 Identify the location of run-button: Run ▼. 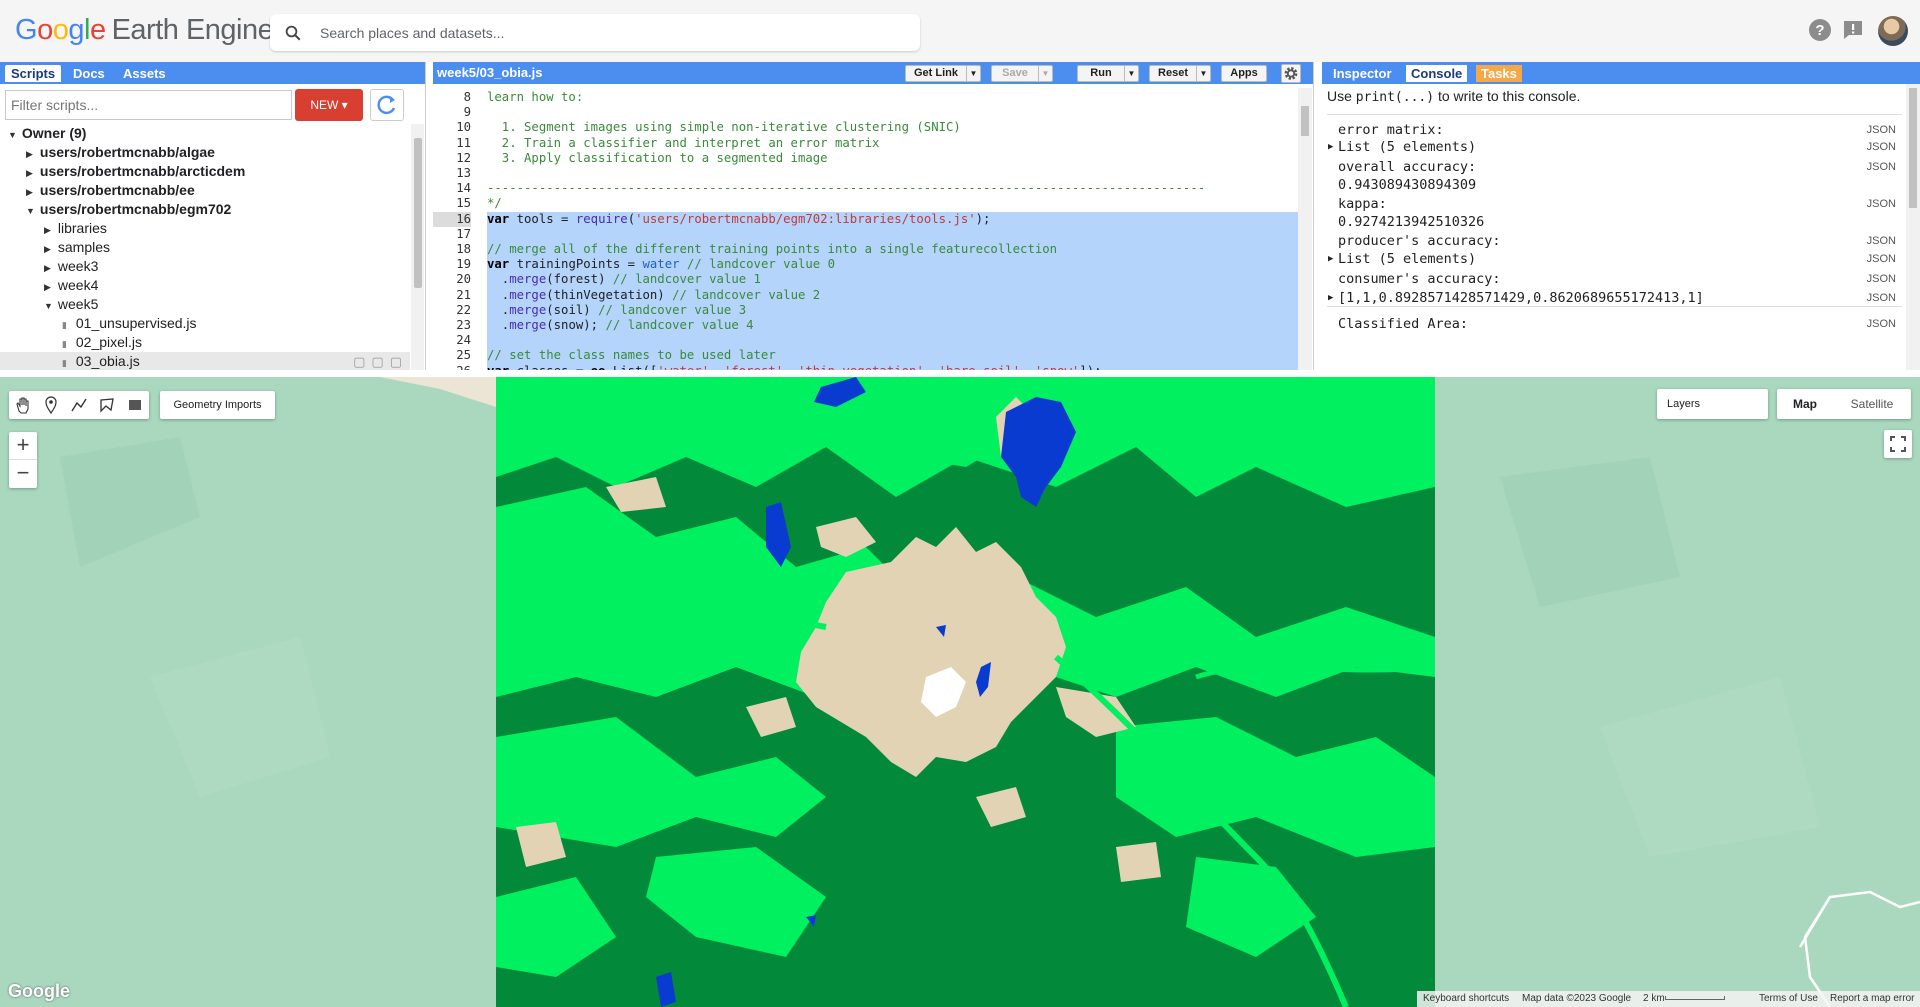
(1108, 73).